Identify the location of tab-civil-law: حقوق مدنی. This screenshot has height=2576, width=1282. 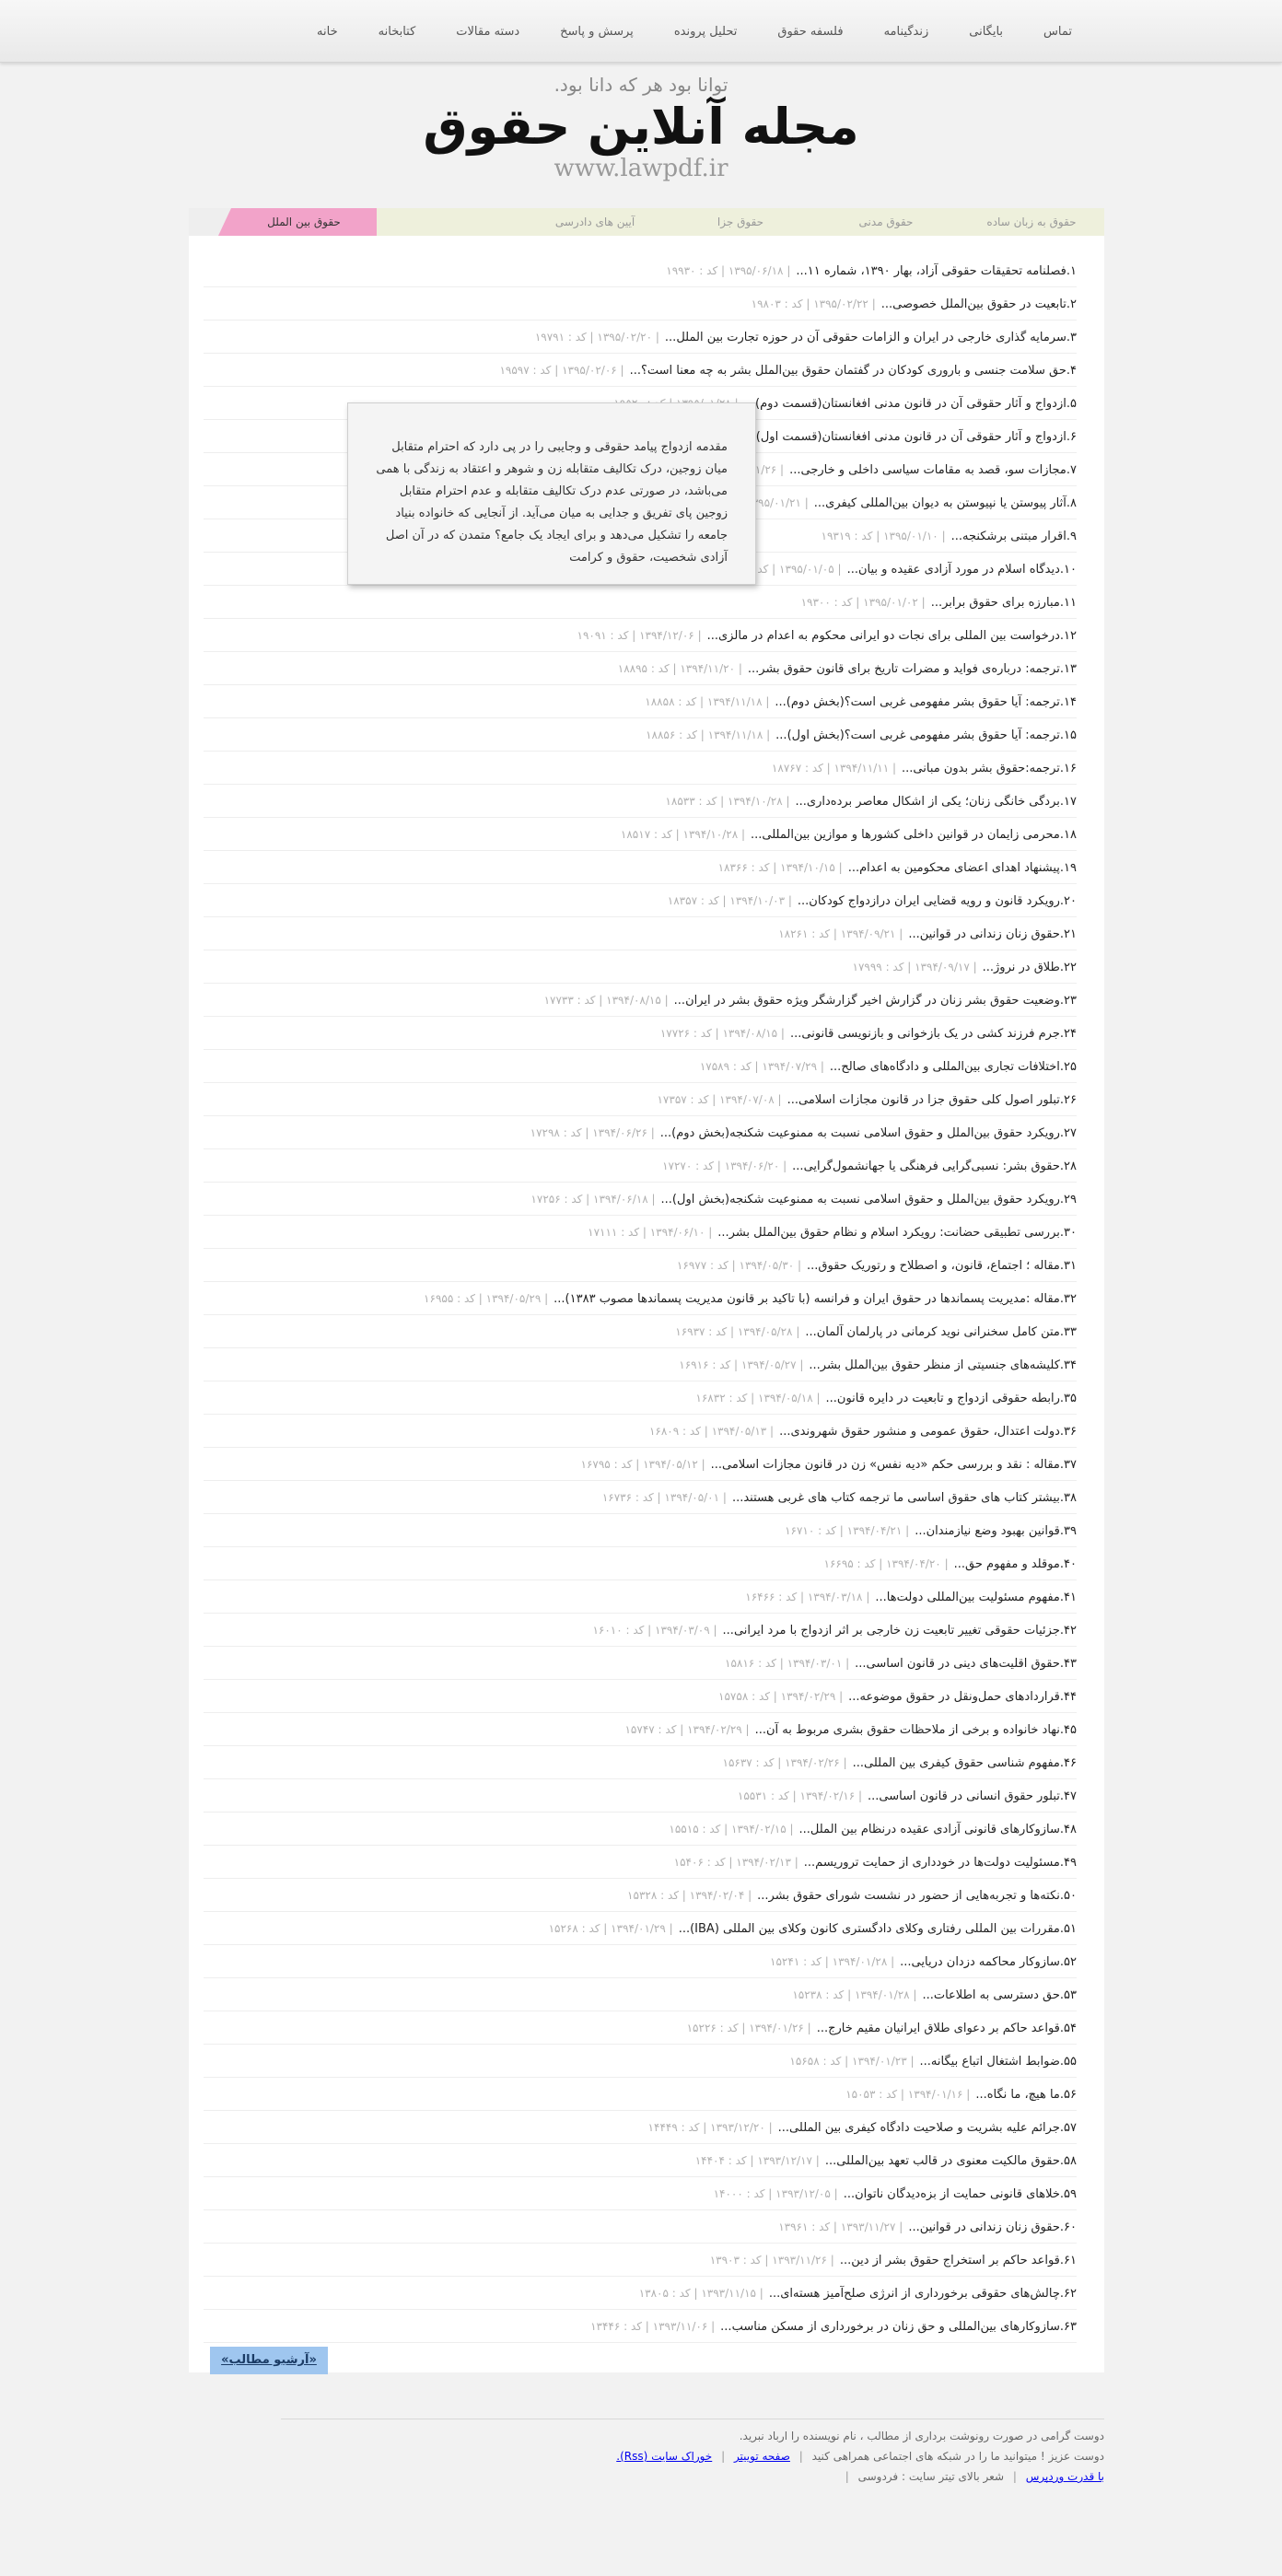
(880, 222).